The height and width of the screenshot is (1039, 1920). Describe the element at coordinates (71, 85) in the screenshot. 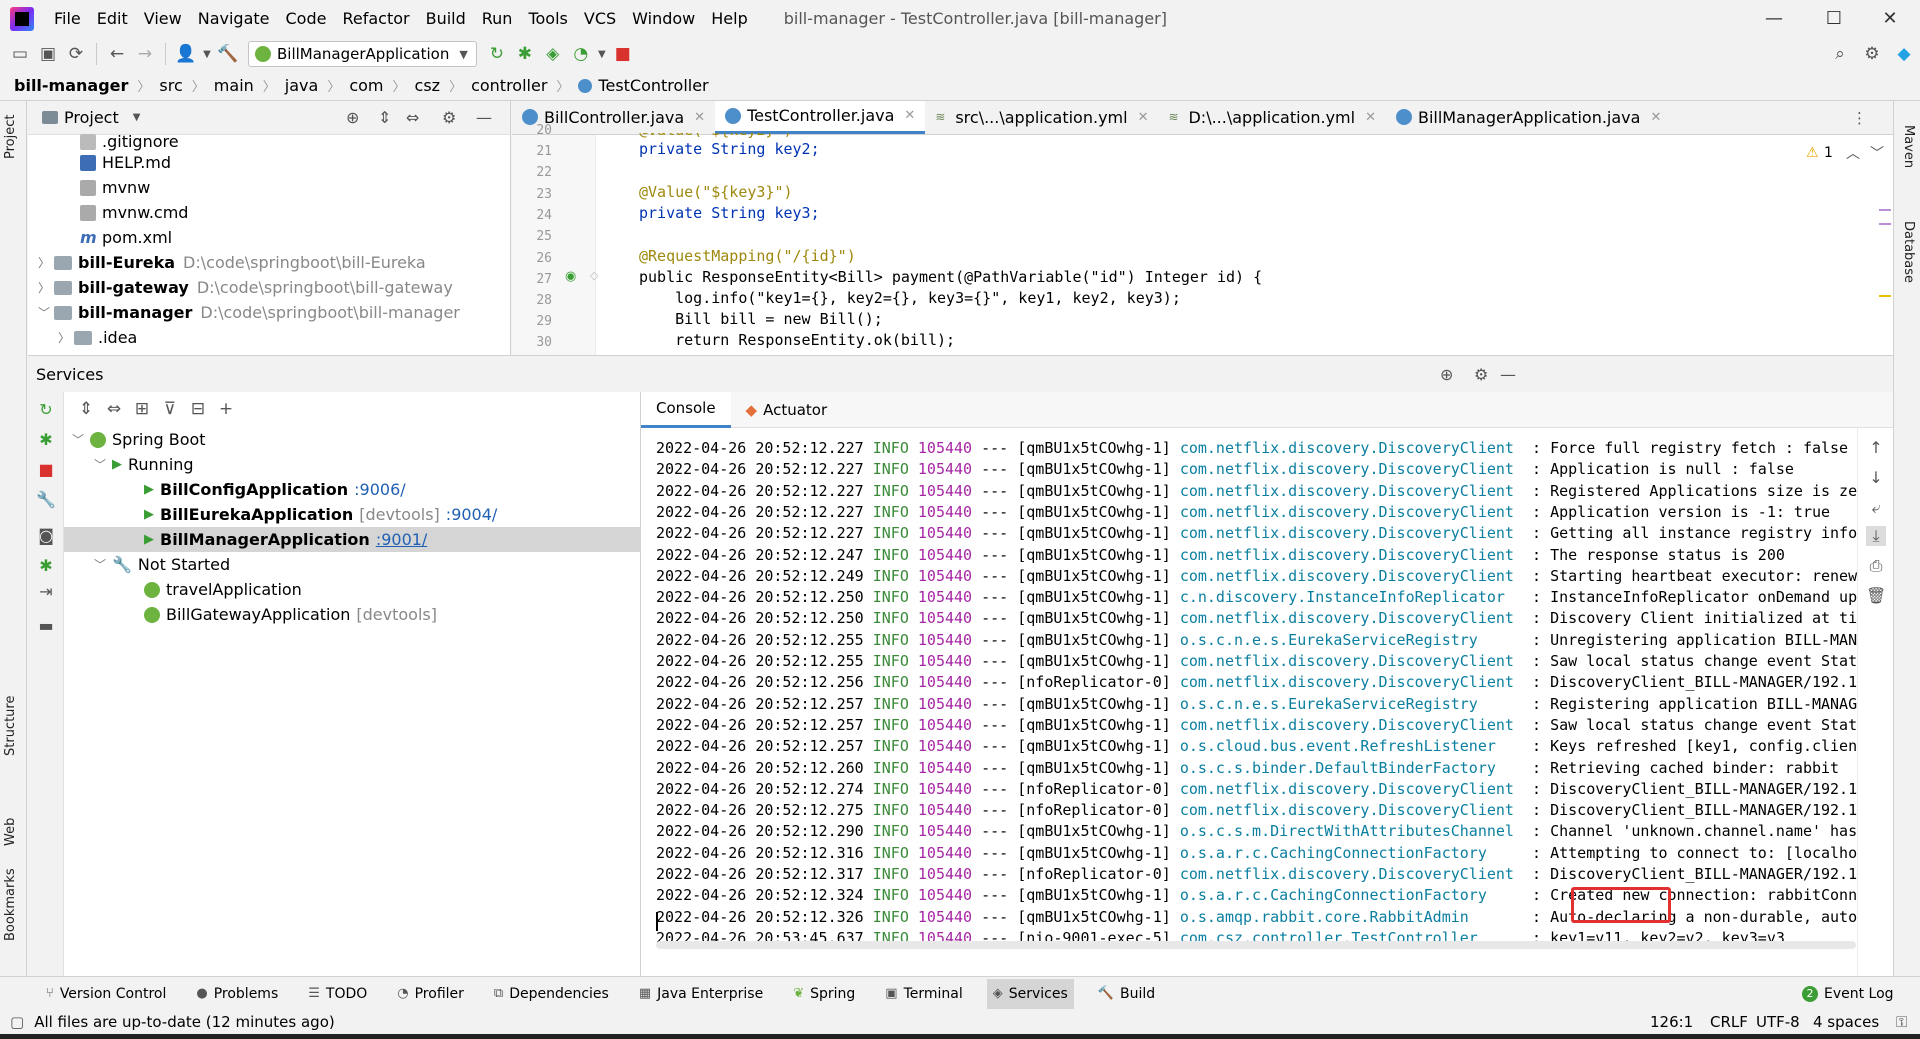

I see `breadcrumb-item: bill-manager` at that location.